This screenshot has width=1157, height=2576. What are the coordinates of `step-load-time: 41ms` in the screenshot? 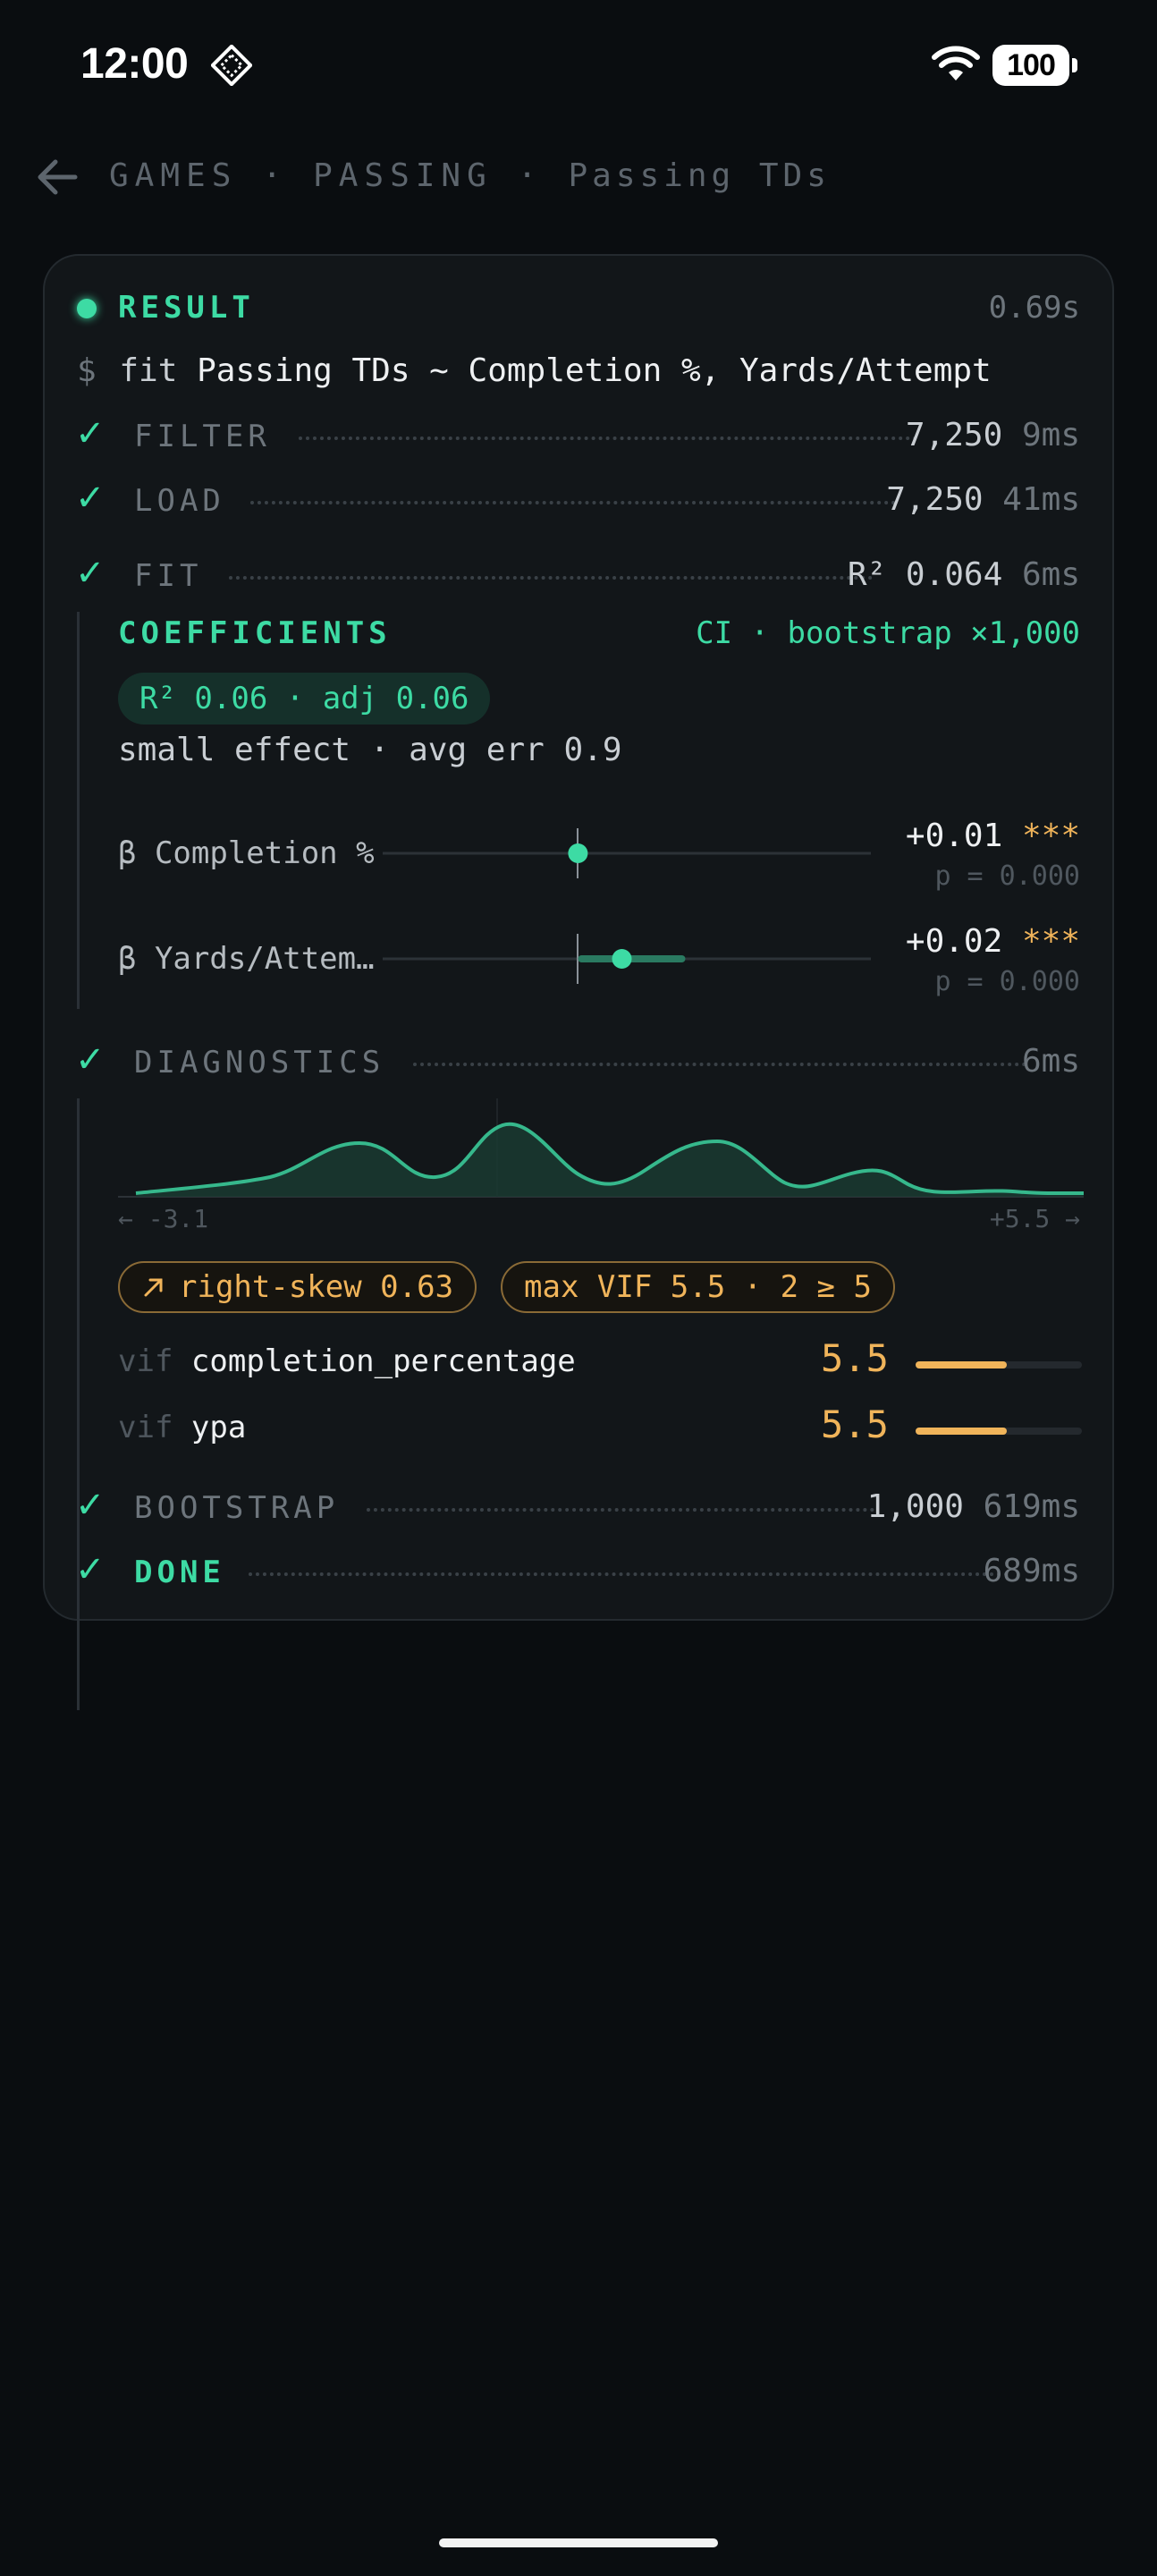 It's located at (1041, 499).